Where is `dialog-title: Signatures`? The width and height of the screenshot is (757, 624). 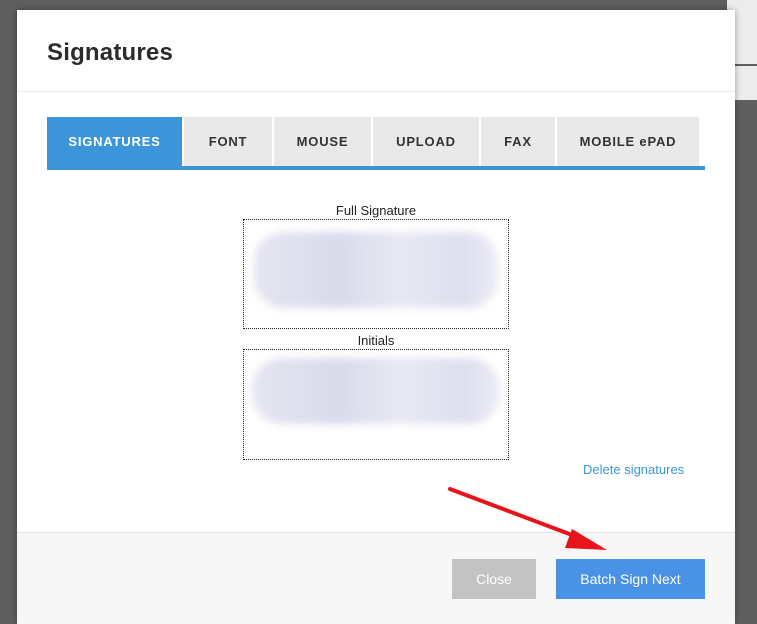
dialog-title: Signatures is located at coordinates (110, 52).